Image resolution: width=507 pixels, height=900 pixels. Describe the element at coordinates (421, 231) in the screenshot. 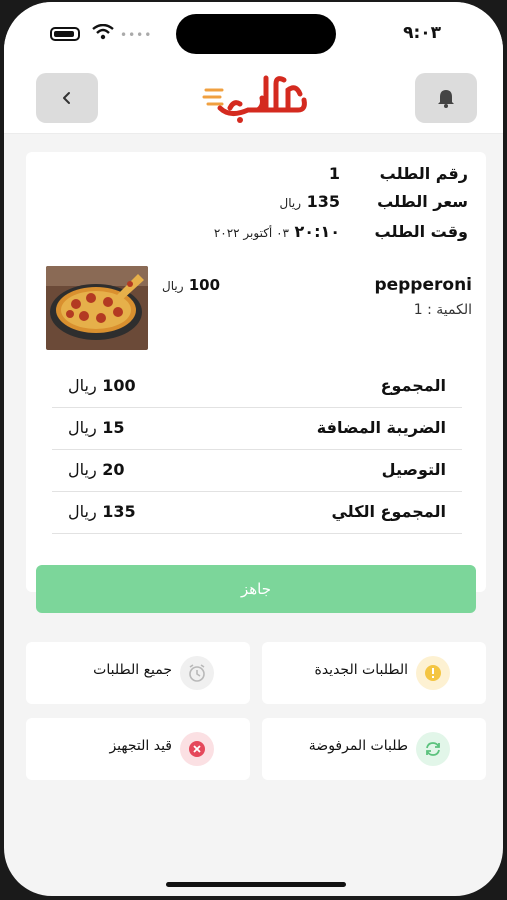

I see `order-time-label: وقت الطلب` at that location.